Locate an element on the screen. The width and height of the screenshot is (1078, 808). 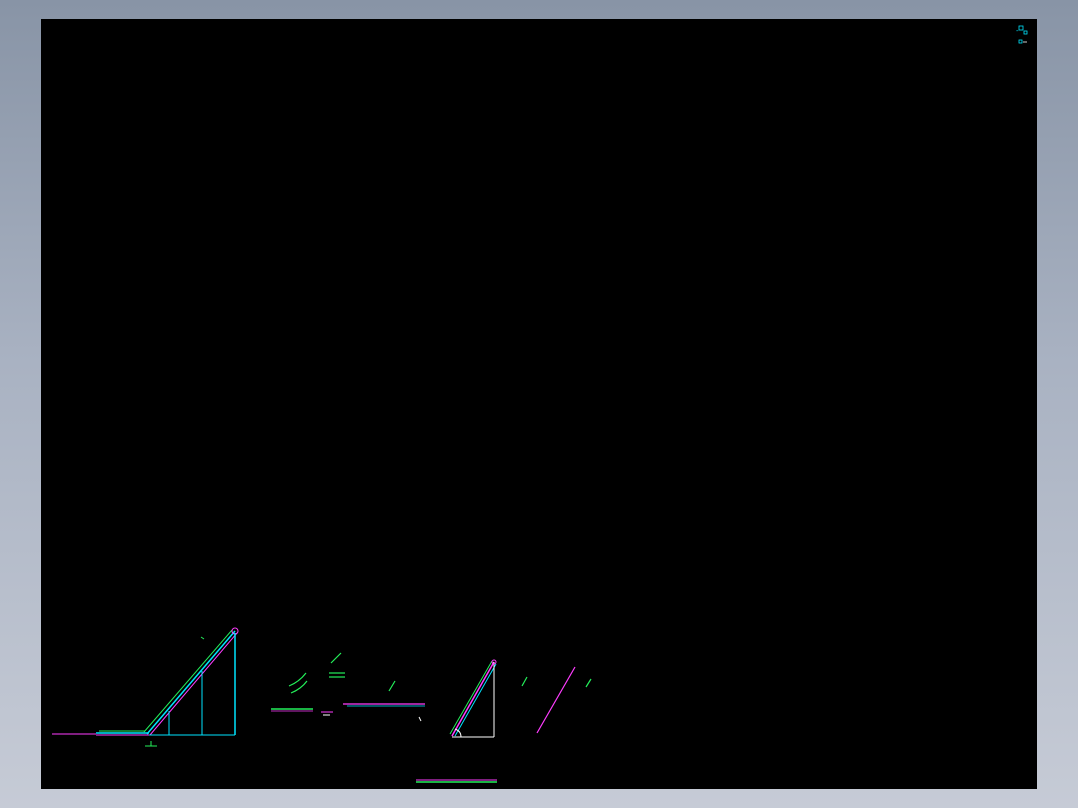
incline-side-view is located at coordinates (473, 698).